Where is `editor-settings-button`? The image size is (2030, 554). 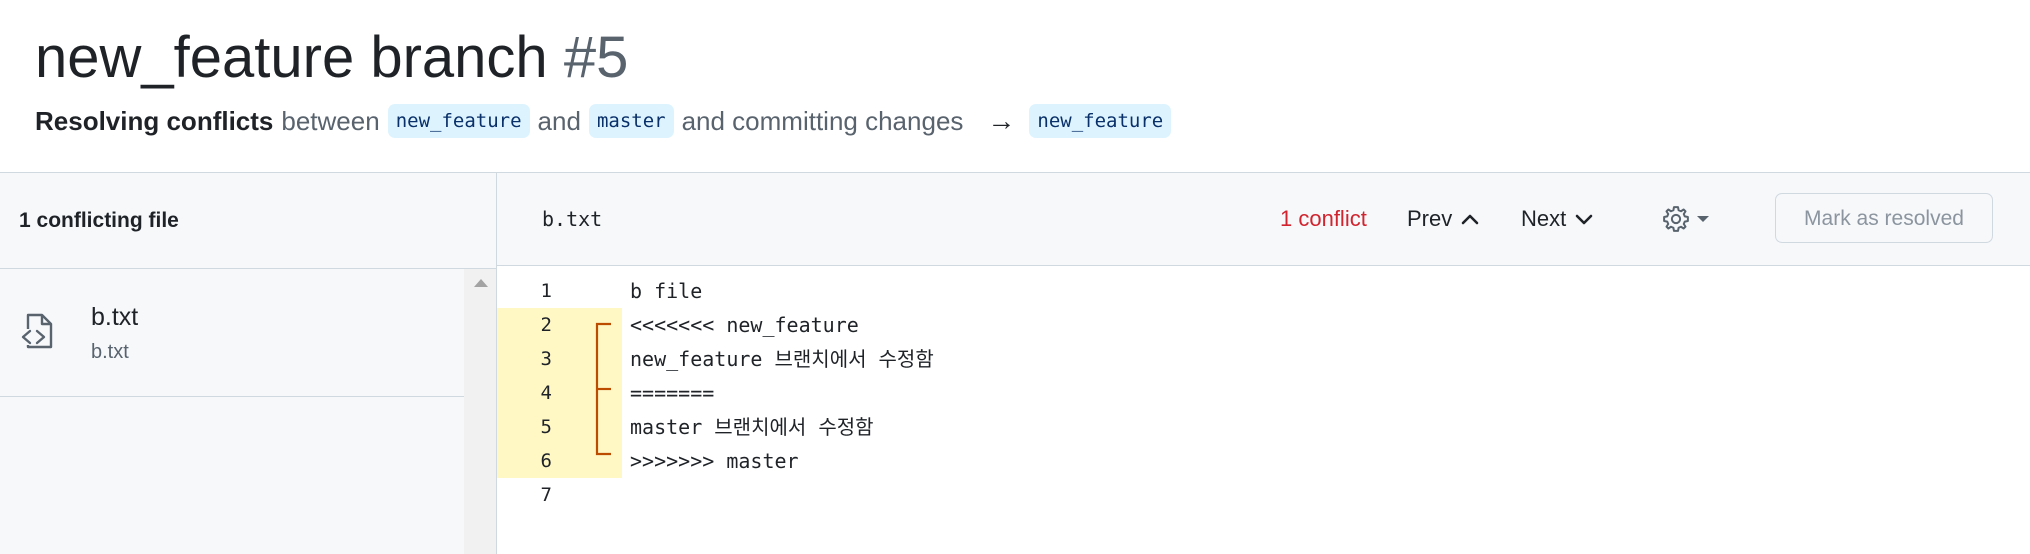
editor-settings-button is located at coordinates (1689, 219).